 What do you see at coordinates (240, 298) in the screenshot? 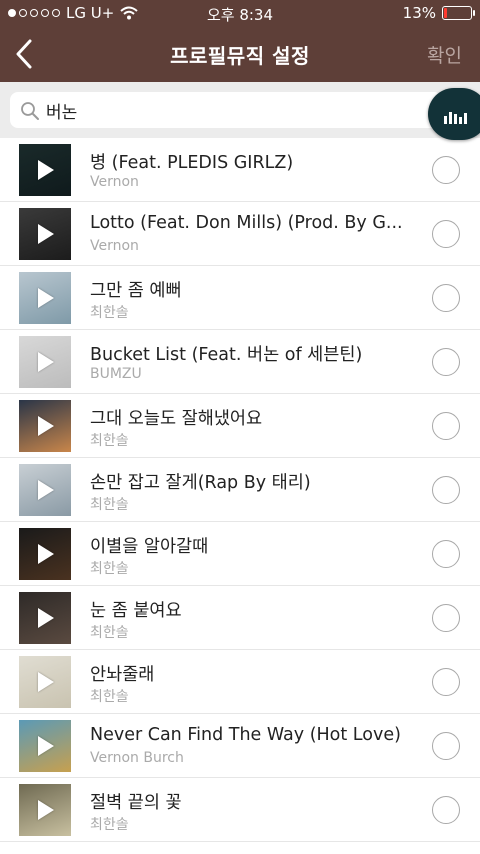
I see `song-row: 그만 좀 예뻐최한솔` at bounding box center [240, 298].